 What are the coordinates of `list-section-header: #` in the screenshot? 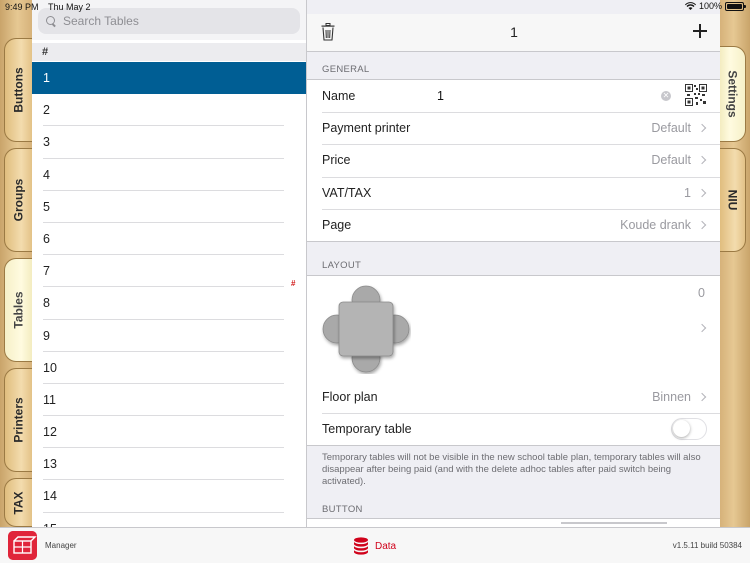 It's located at (169, 52).